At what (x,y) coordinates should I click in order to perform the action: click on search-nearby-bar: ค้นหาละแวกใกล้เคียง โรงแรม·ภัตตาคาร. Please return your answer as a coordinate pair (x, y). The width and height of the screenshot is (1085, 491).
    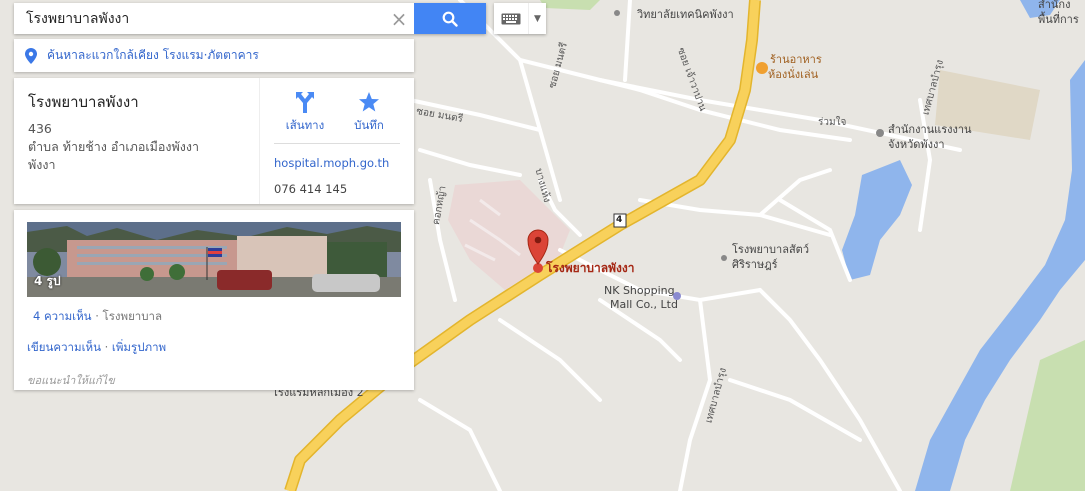
    Looking at the image, I should click on (214, 55).